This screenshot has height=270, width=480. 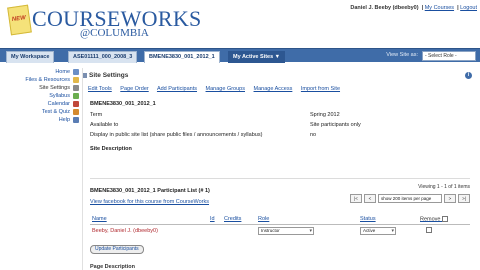 I want to click on remove-checkbox, so click(x=429, y=230).